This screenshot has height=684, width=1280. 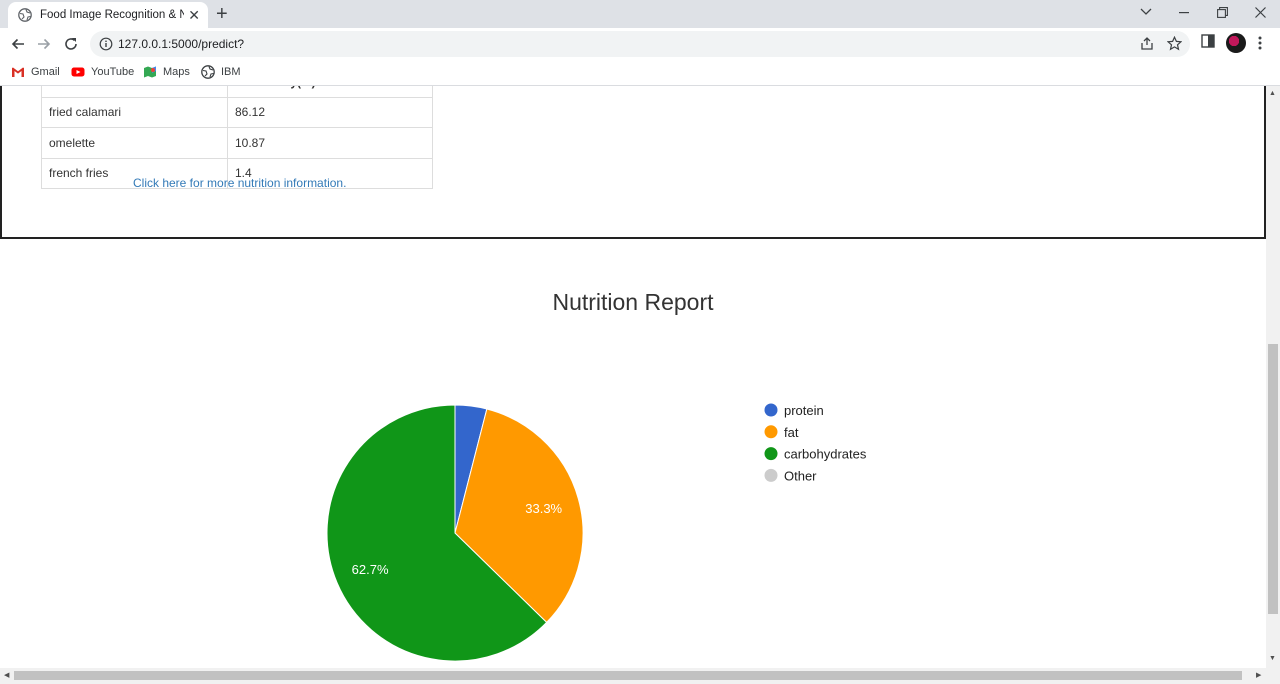 What do you see at coordinates (1147, 43) in the screenshot?
I see `share-icon` at bounding box center [1147, 43].